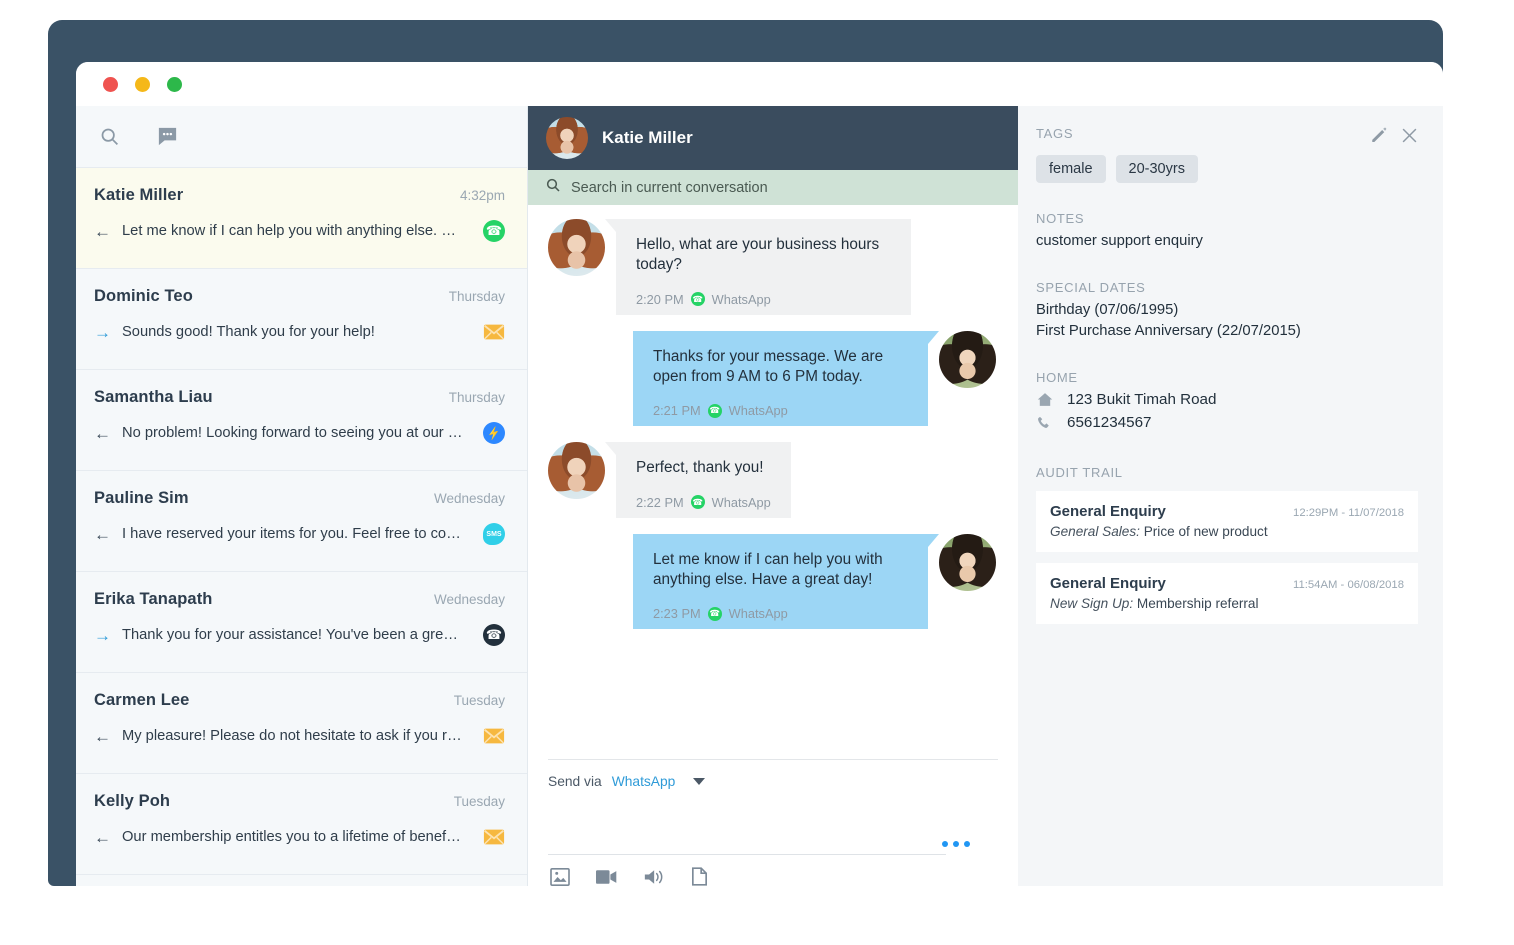 The height and width of the screenshot is (945, 1514). What do you see at coordinates (142, 84) in the screenshot?
I see `window-minimize-button` at bounding box center [142, 84].